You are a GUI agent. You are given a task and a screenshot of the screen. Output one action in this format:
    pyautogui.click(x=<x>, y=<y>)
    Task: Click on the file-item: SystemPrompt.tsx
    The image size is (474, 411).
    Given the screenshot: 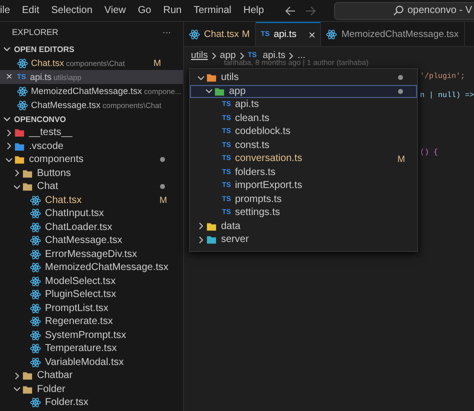 What is the action you would take?
    pyautogui.click(x=91, y=335)
    